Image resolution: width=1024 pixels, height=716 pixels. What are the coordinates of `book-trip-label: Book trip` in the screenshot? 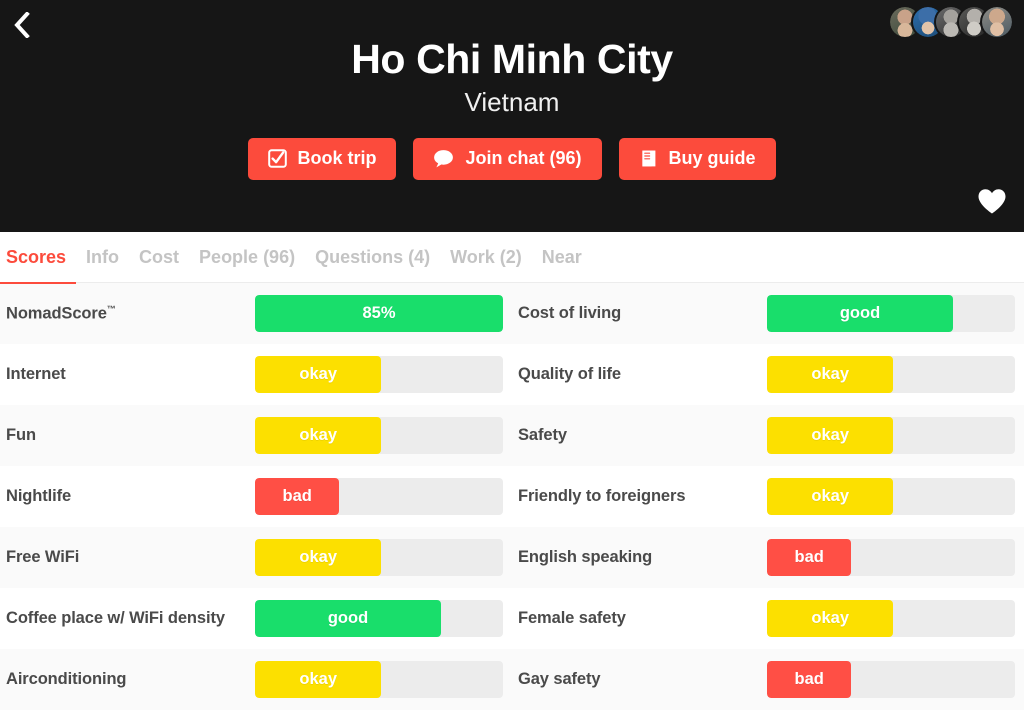 It's located at (337, 158).